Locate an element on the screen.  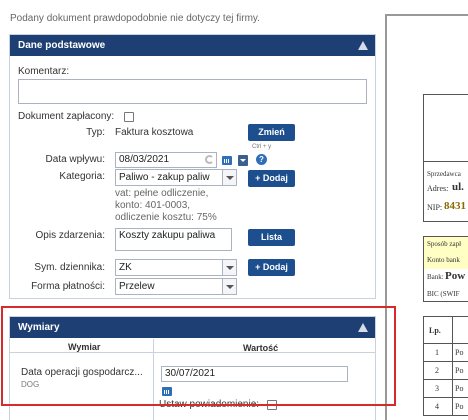
add-category-button: + Dodaj is located at coordinates (271, 178).